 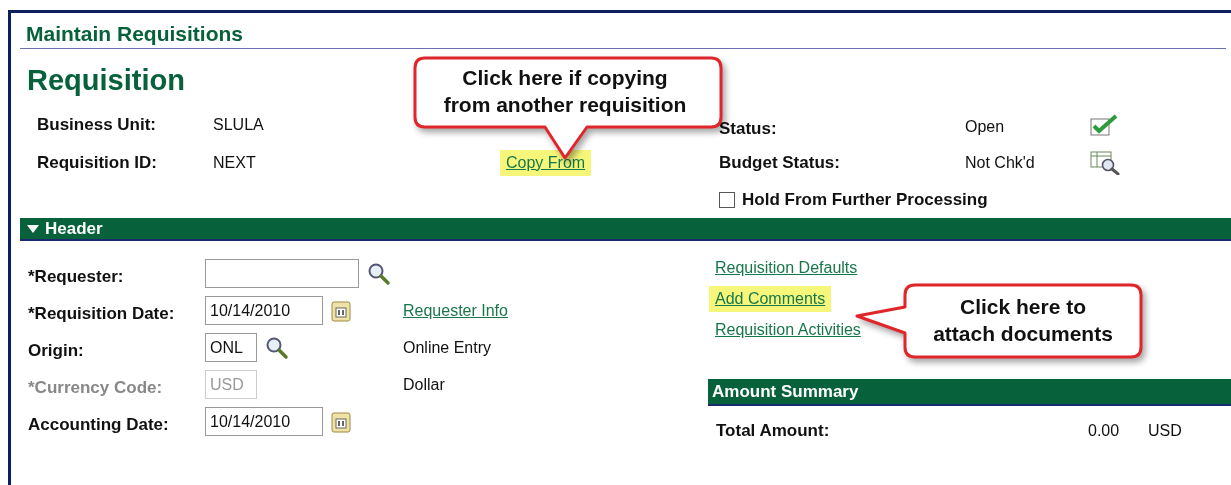 I want to click on field-label: Origin:, so click(x=56, y=350).